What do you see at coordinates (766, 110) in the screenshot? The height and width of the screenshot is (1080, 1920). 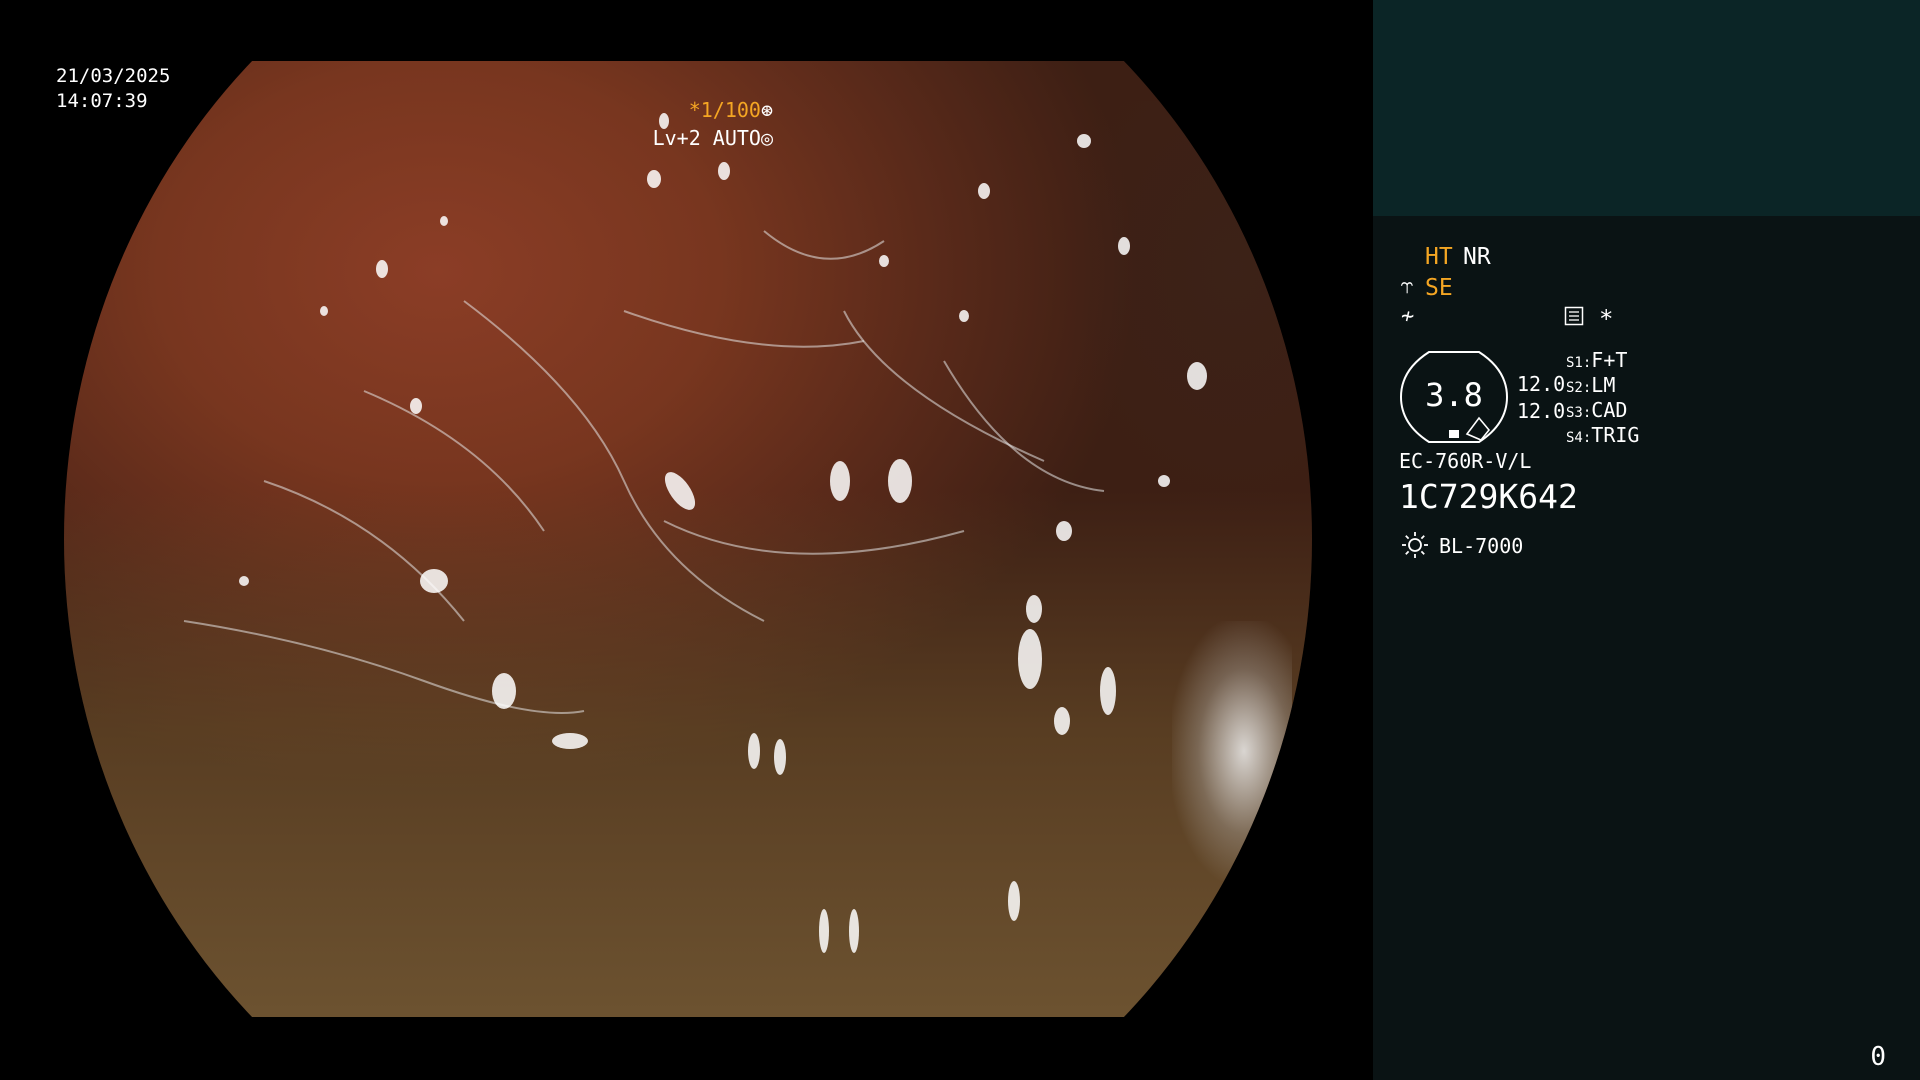 I see `aperture-icon: ⊛` at bounding box center [766, 110].